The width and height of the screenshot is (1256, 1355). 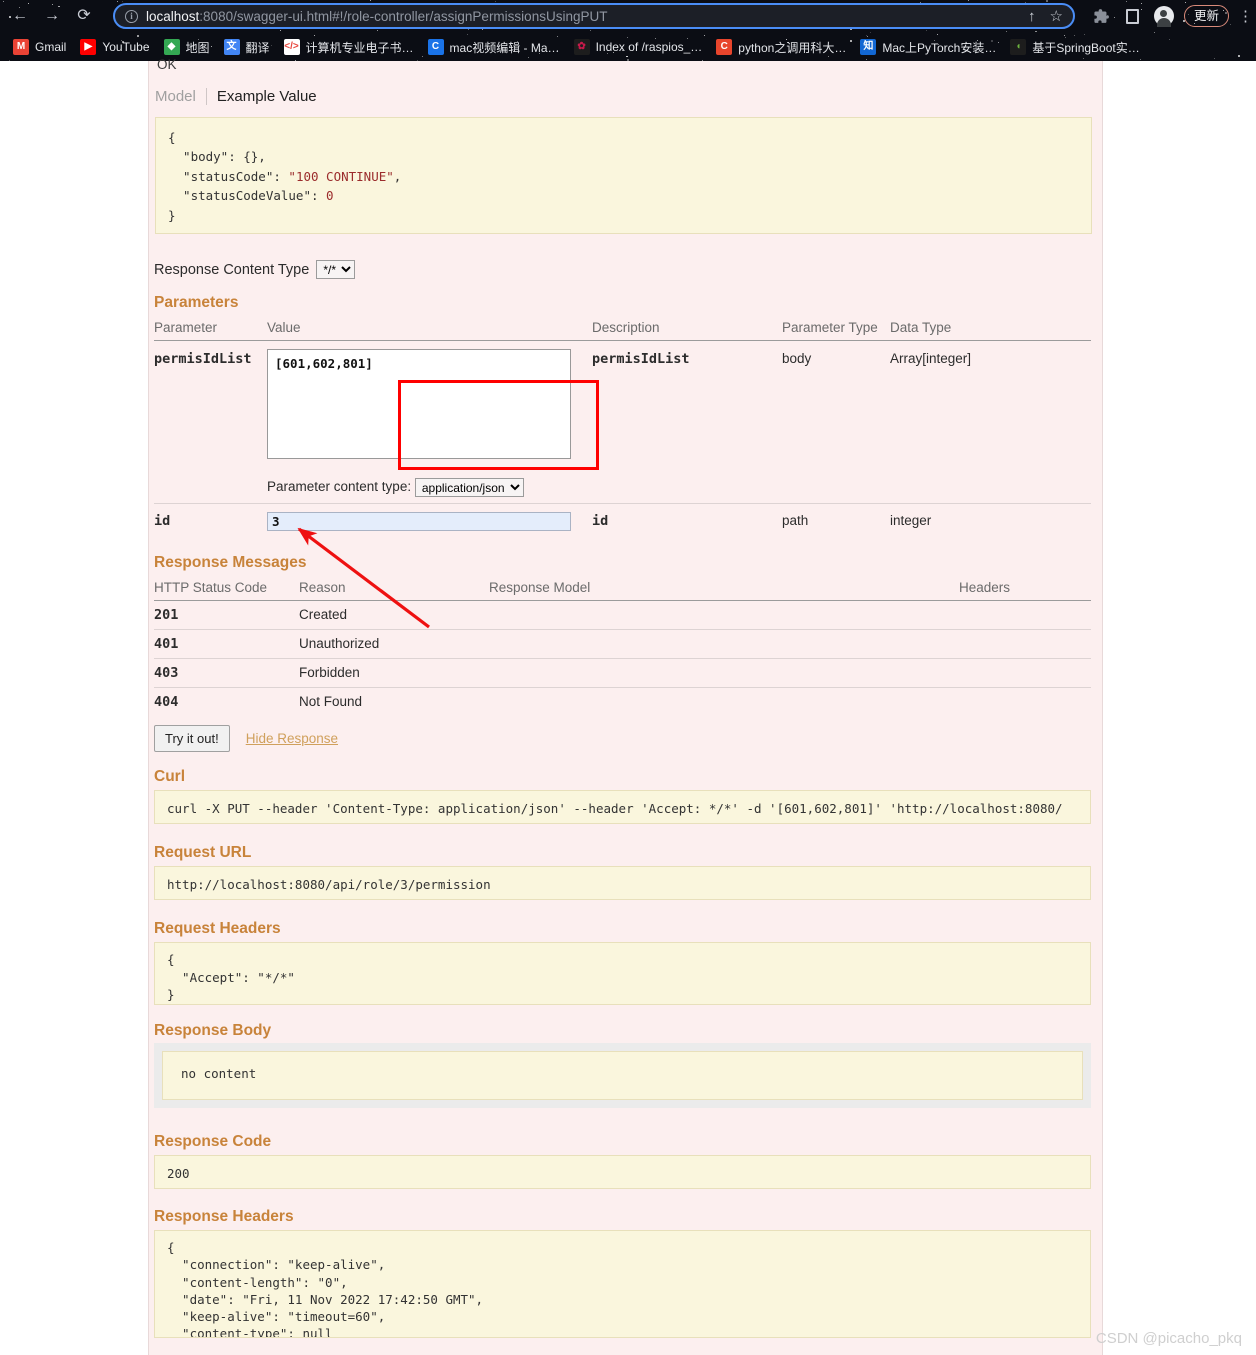 What do you see at coordinates (203, 852) in the screenshot?
I see `request-url-heading: Request URL` at bounding box center [203, 852].